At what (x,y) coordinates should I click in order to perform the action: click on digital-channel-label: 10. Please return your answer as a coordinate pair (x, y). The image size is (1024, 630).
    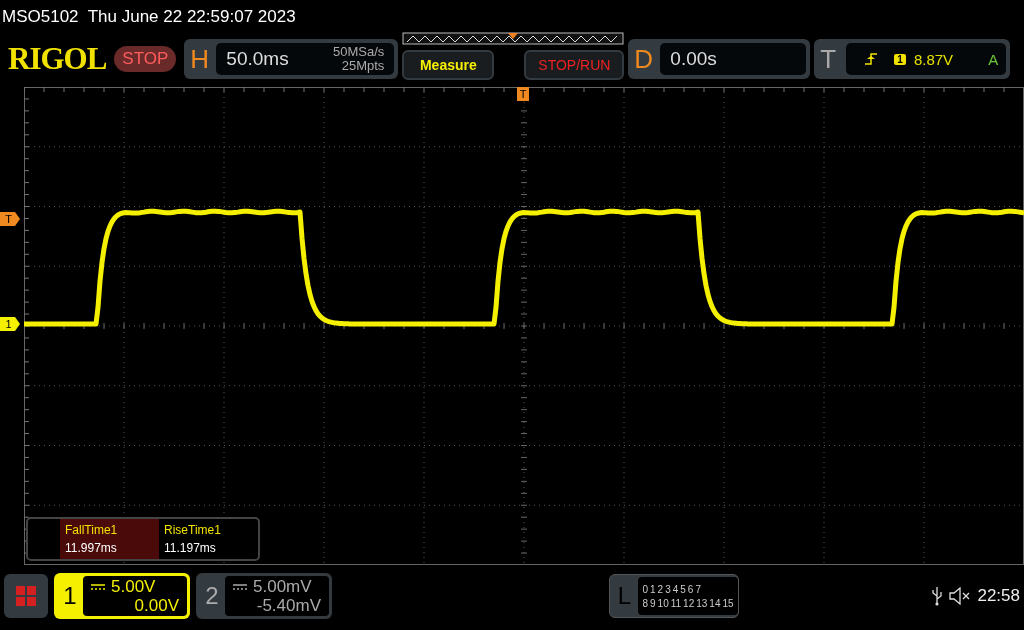
    Looking at the image, I should click on (663, 603).